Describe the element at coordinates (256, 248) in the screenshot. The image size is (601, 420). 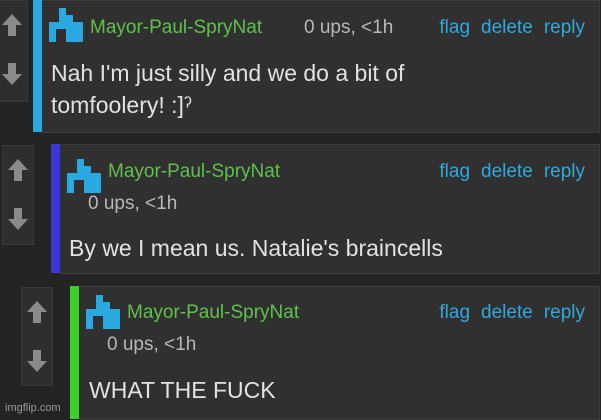
I see `comment-body: By we I mean us. Natalie's braincells` at that location.